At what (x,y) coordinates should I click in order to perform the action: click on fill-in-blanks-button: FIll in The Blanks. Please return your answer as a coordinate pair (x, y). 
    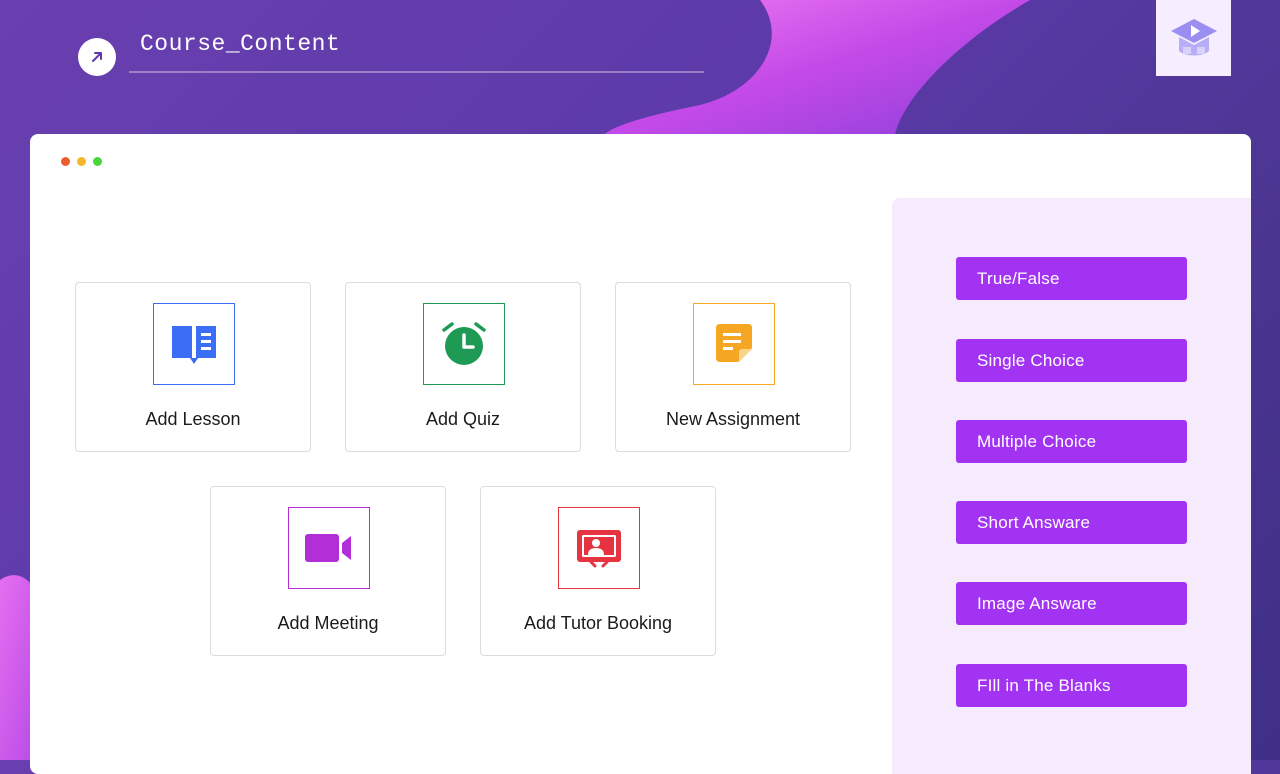
    Looking at the image, I should click on (1071, 685).